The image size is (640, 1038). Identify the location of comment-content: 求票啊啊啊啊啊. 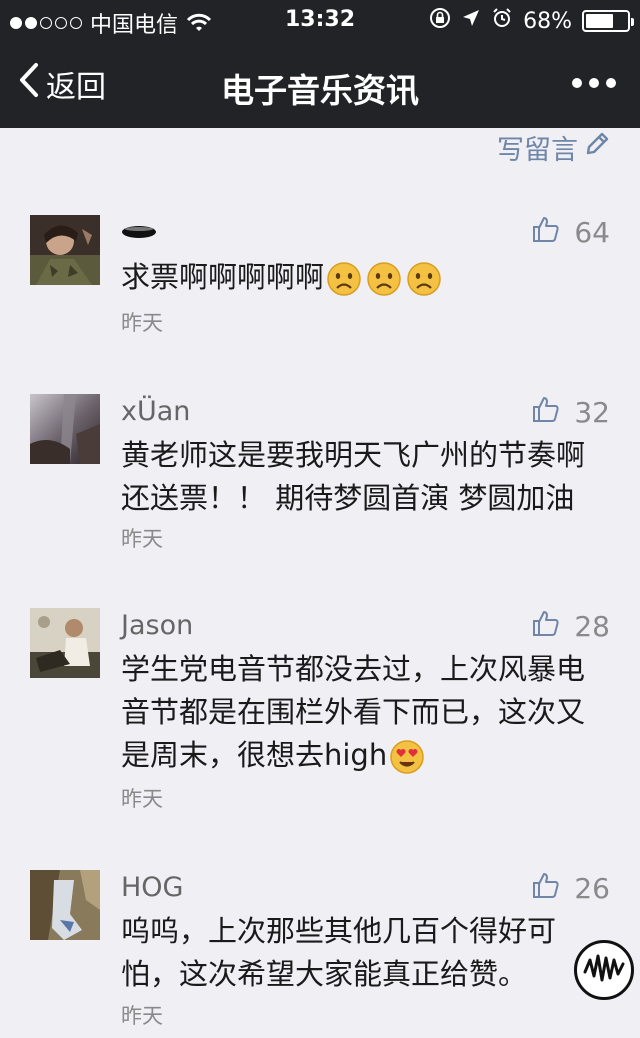
(366, 277).